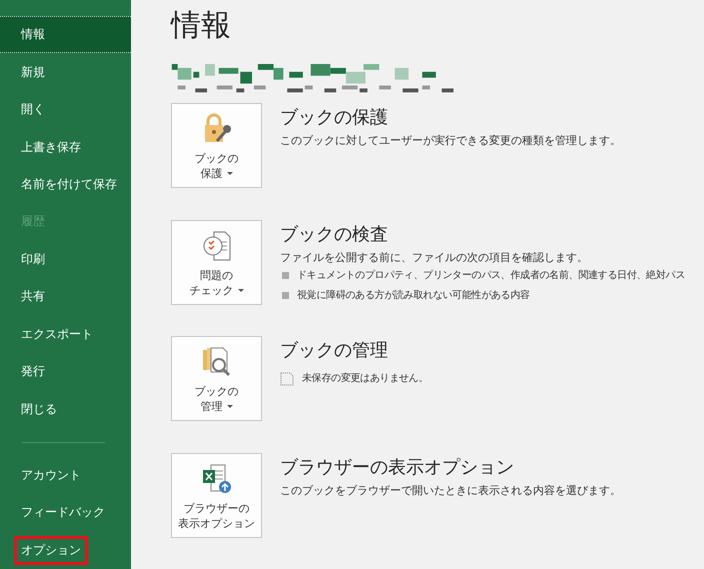 The width and height of the screenshot is (704, 569). What do you see at coordinates (397, 468) in the screenshot?
I see `section-title: ブラウザーの表示オプション` at bounding box center [397, 468].